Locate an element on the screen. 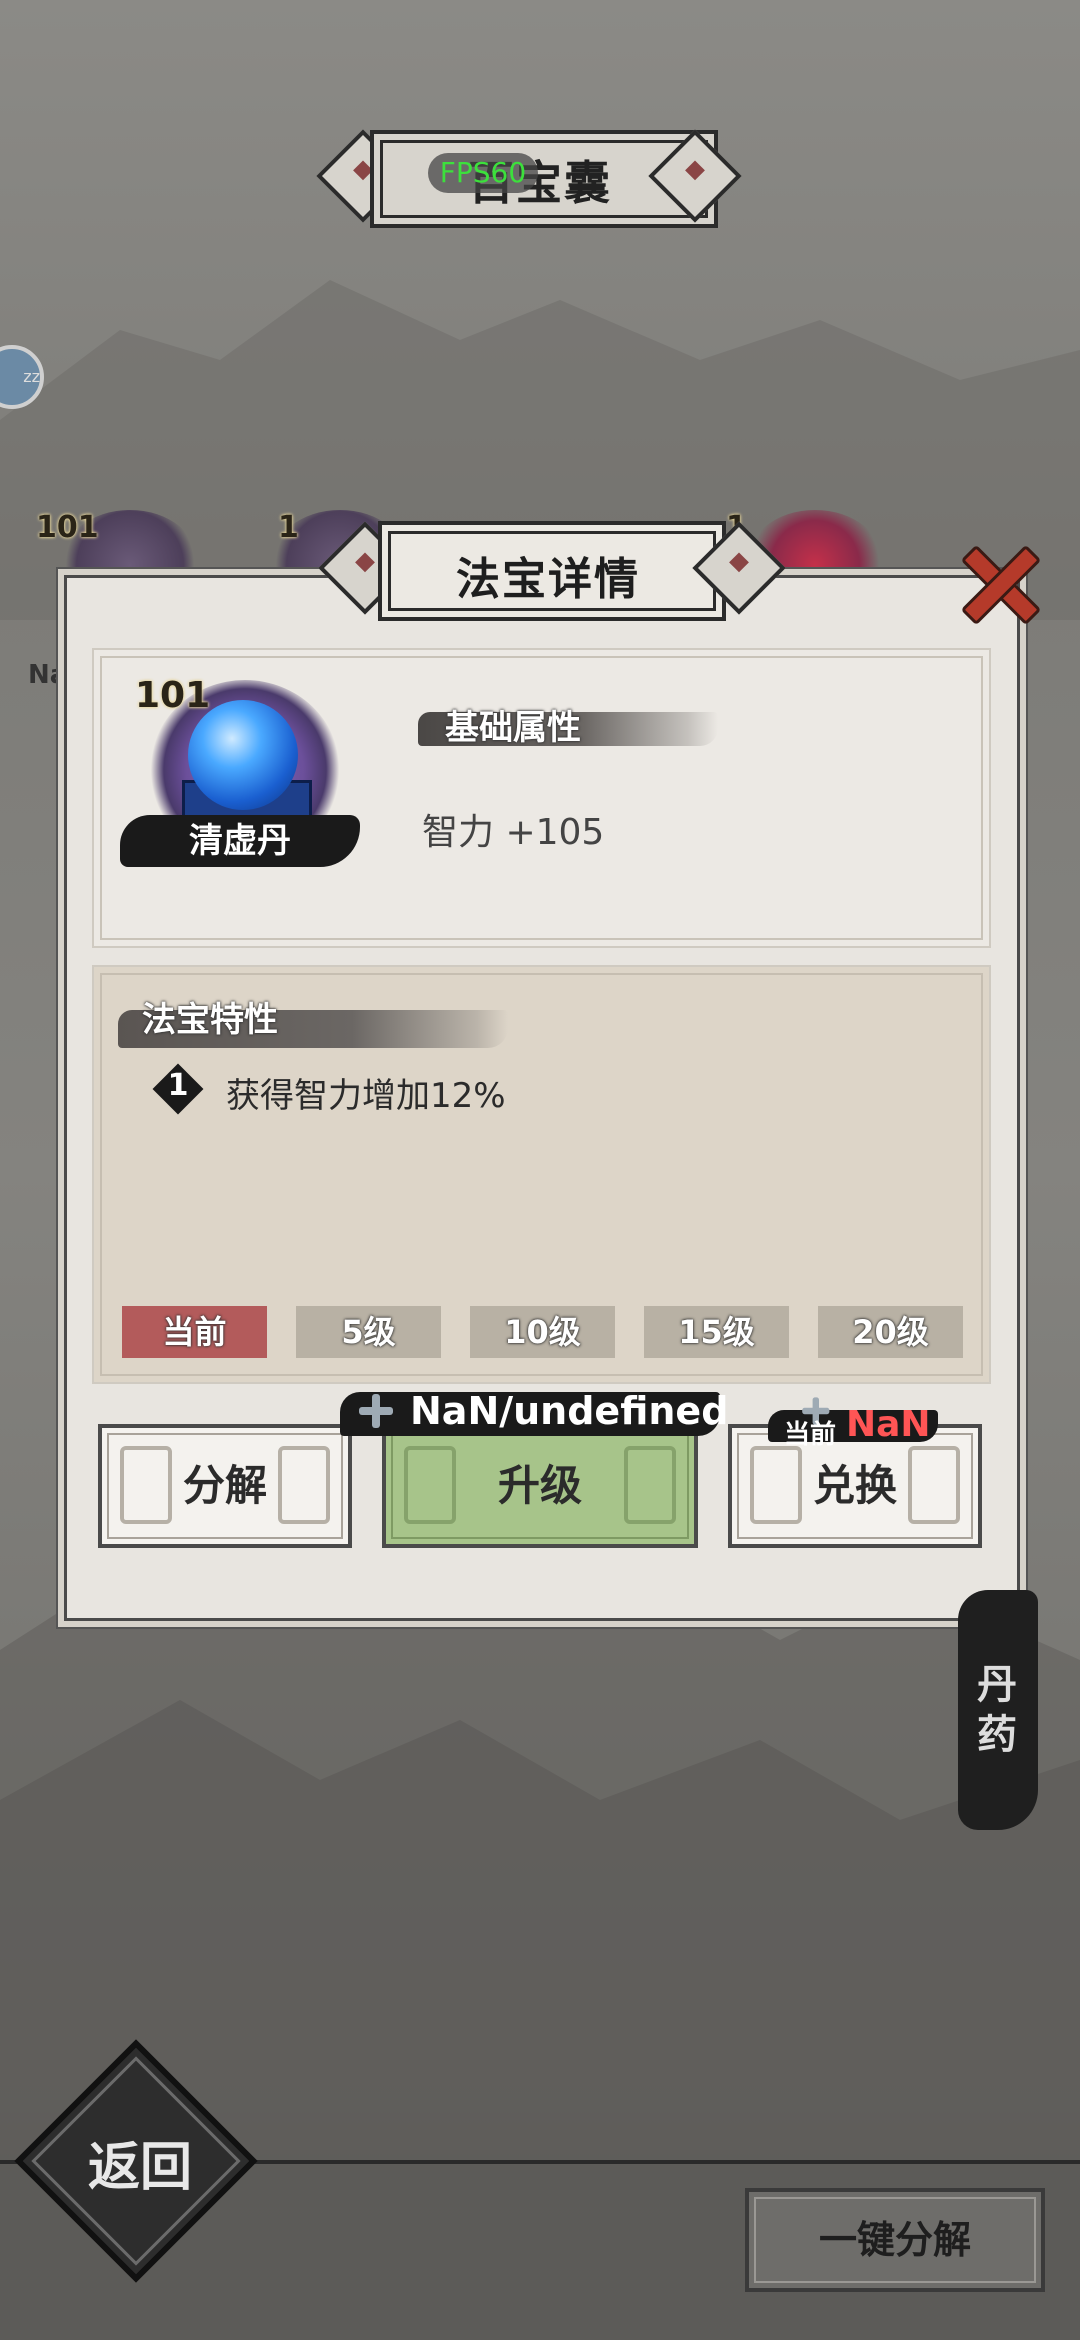 This screenshot has width=1080, height=2340. stat-intelligence: 智力 +105 is located at coordinates (513, 832).